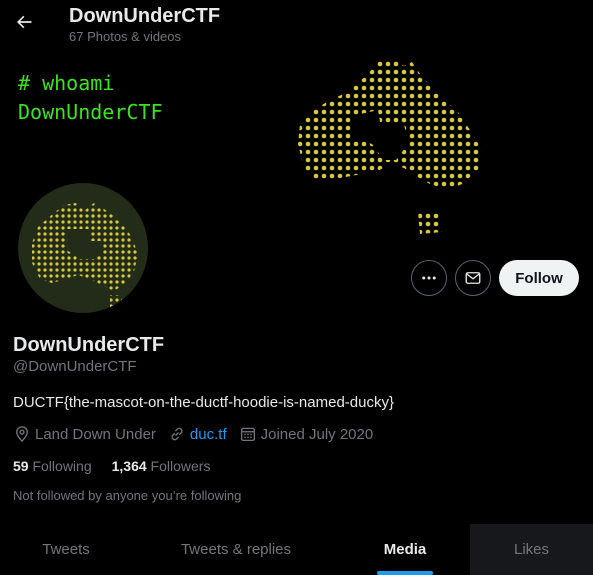  I want to click on profile-meta: Land Down Under duc.tf Joined July 2020, so click(199, 434).